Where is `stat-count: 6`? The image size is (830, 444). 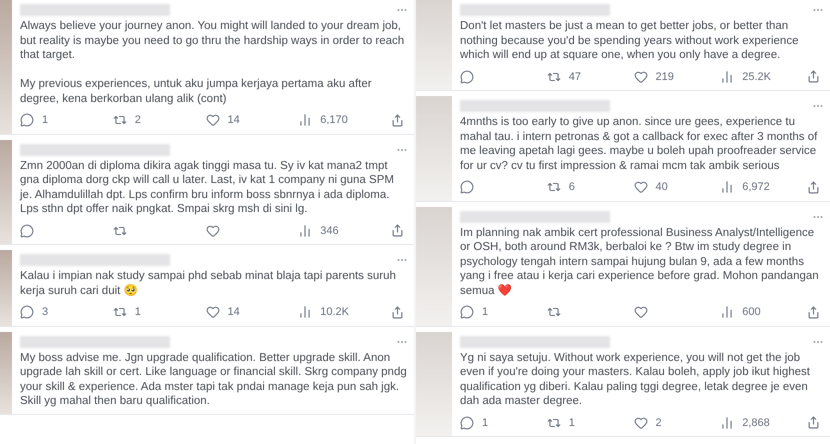 stat-count: 6 is located at coordinates (571, 187).